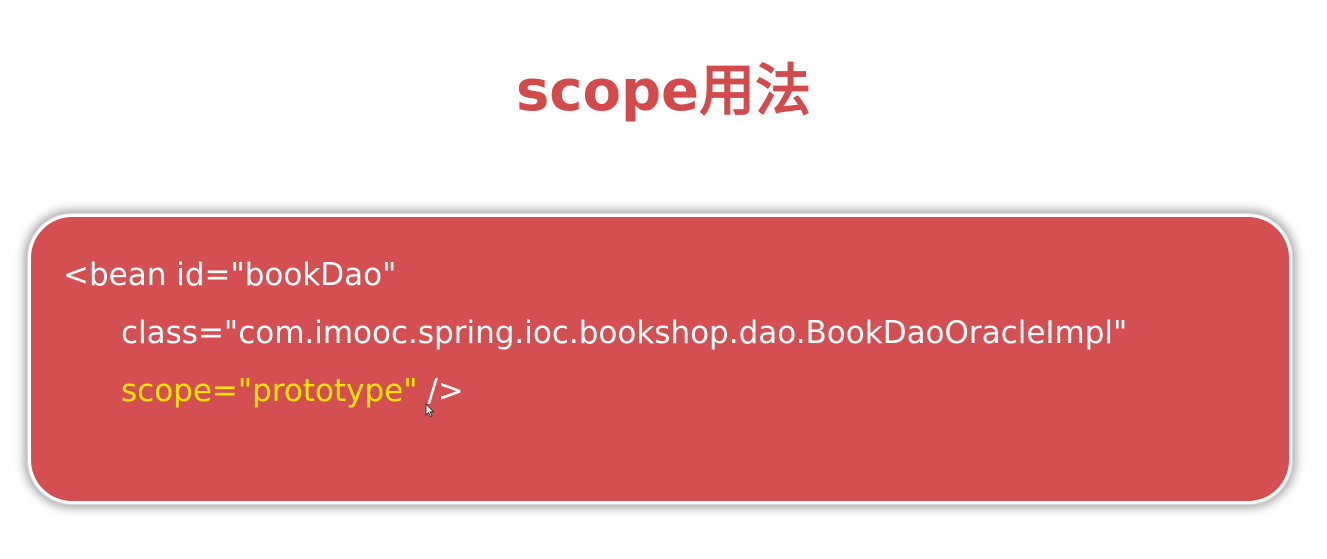  Describe the element at coordinates (430, 410) in the screenshot. I see `mouse-pointer-icon` at that location.